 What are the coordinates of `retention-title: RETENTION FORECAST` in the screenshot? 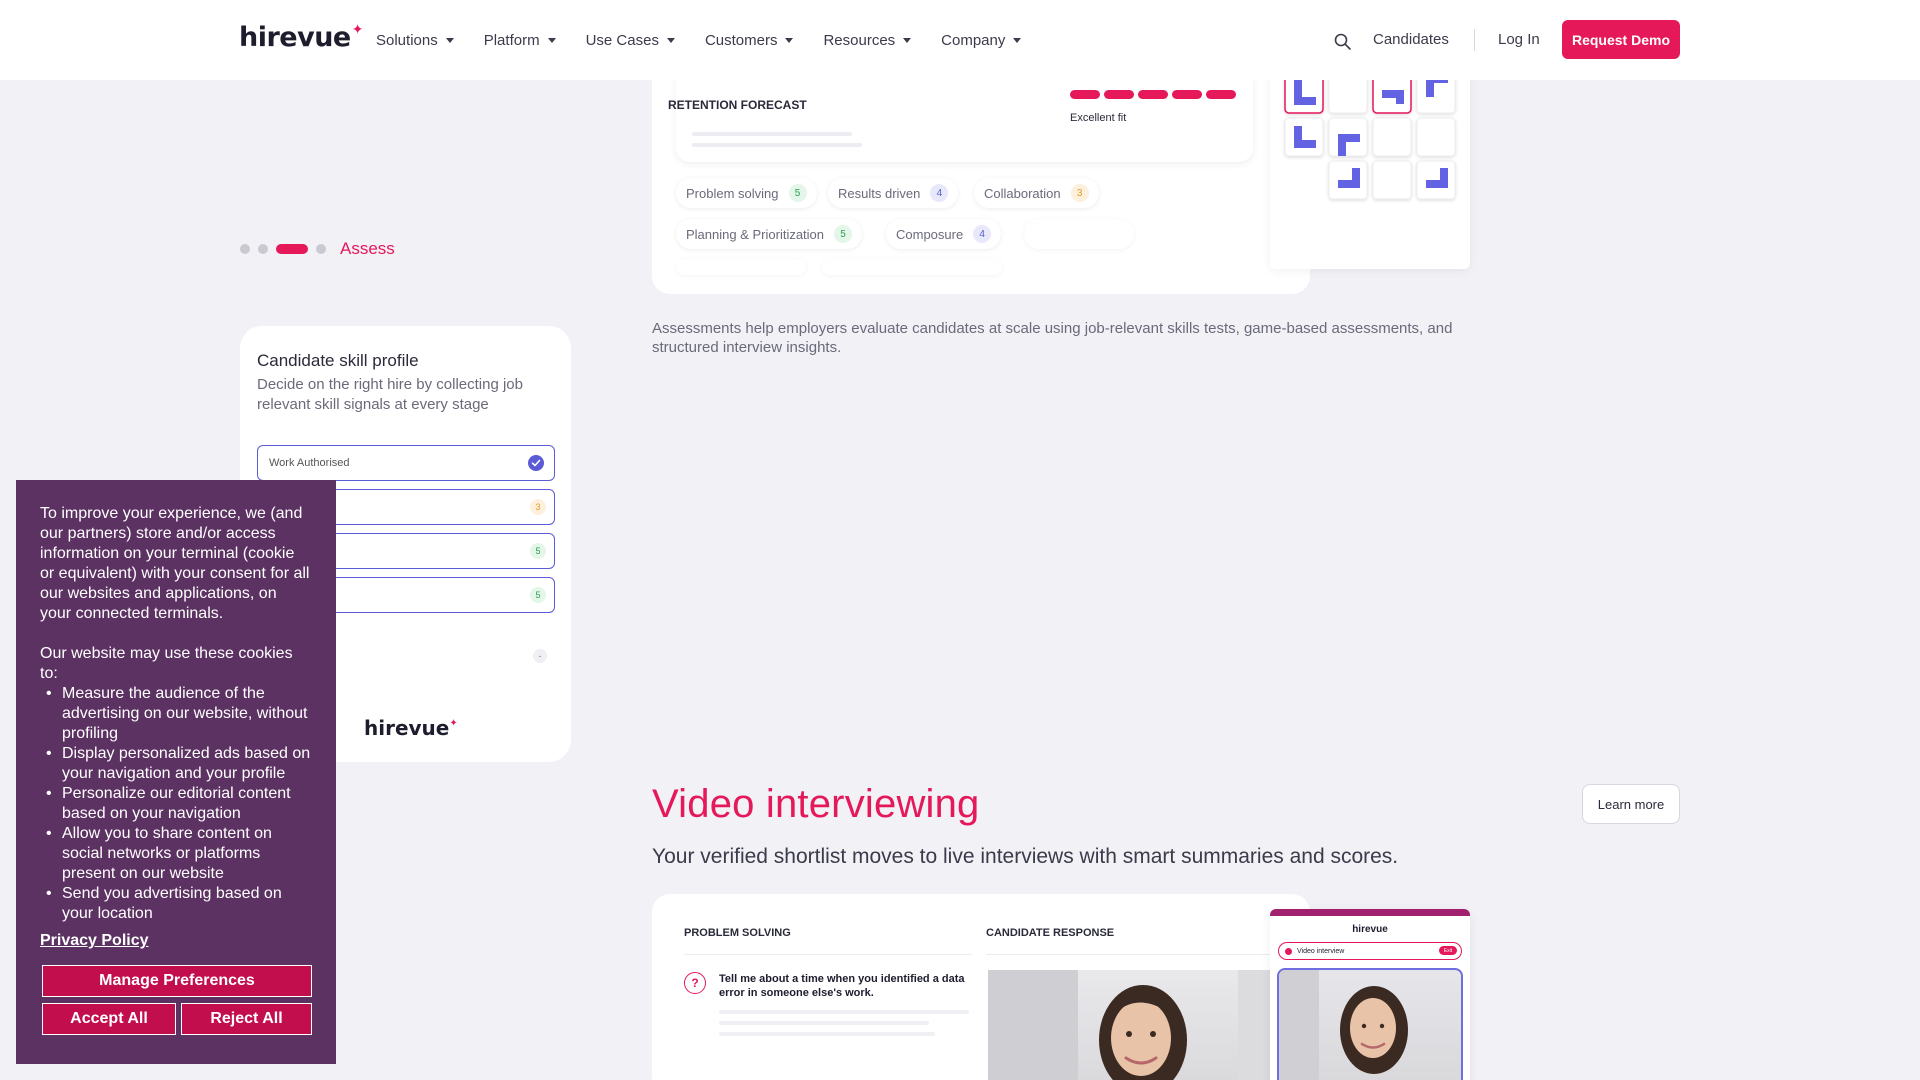 It's located at (737, 105).